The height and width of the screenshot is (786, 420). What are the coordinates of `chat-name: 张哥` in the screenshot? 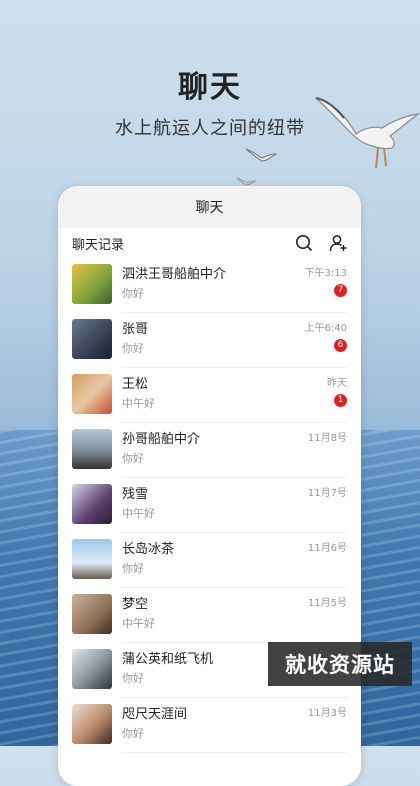 It's located at (135, 329).